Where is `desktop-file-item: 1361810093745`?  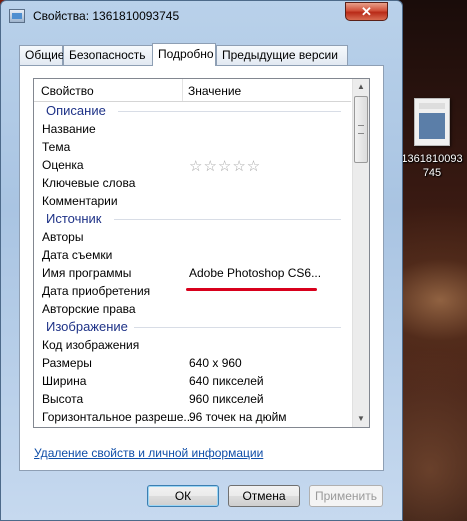
desktop-file-item: 1361810093745 is located at coordinates (432, 139).